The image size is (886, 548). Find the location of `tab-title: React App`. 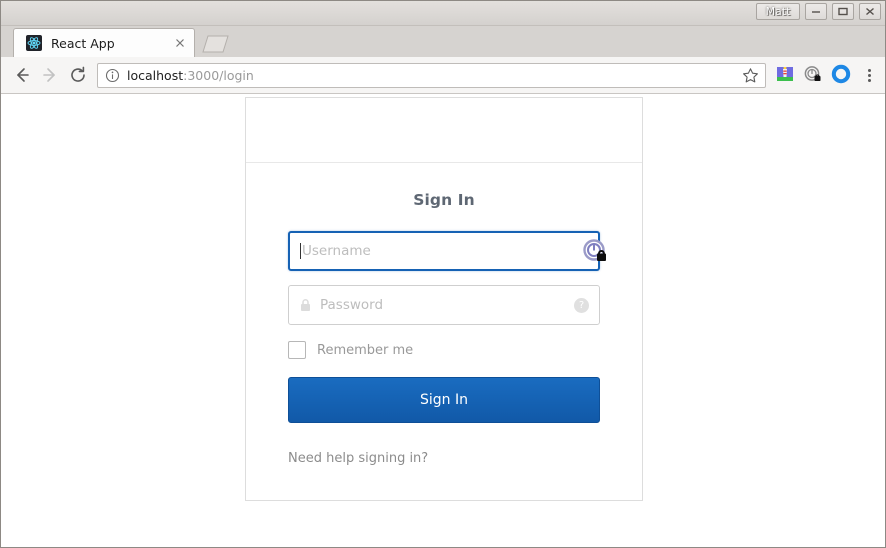

tab-title: React App is located at coordinates (83, 43).